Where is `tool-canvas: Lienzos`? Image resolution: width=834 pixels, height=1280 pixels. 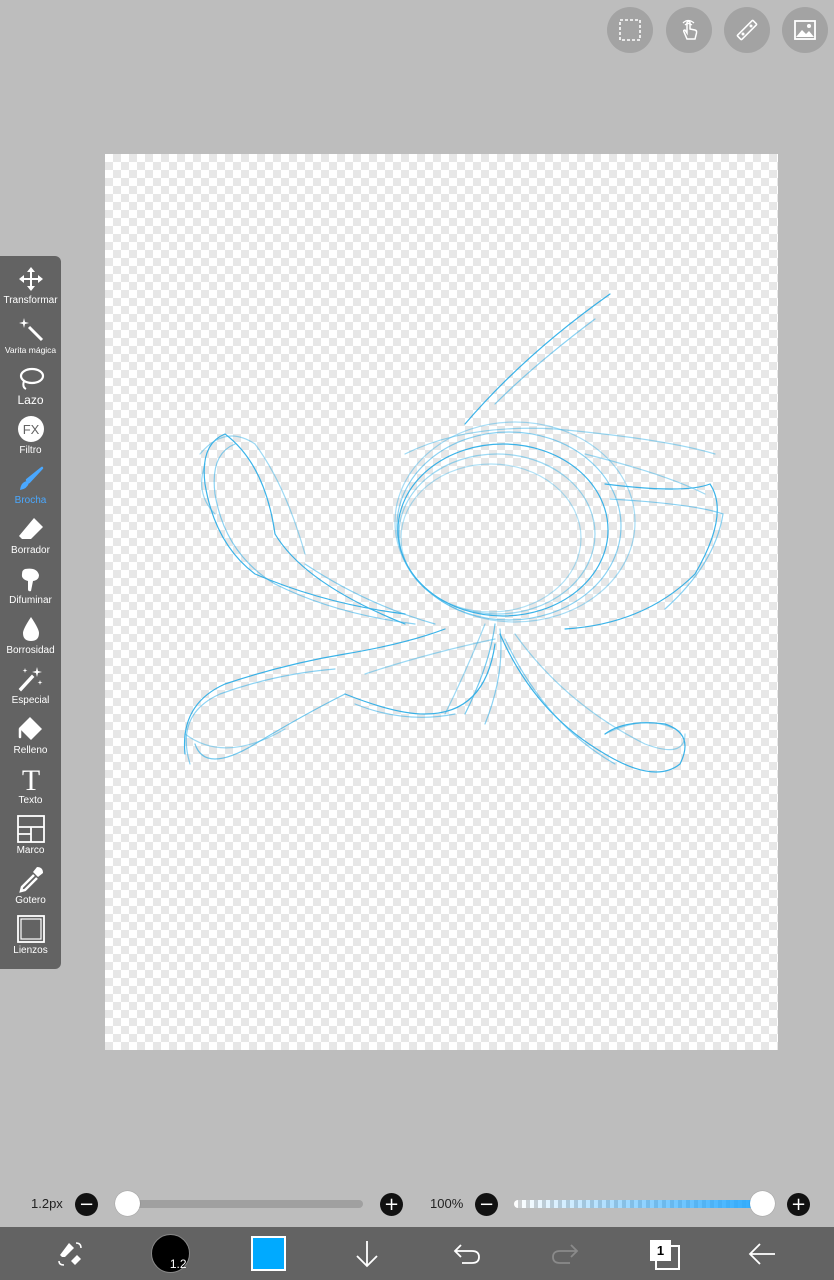
tool-canvas: Lienzos is located at coordinates (30, 931).